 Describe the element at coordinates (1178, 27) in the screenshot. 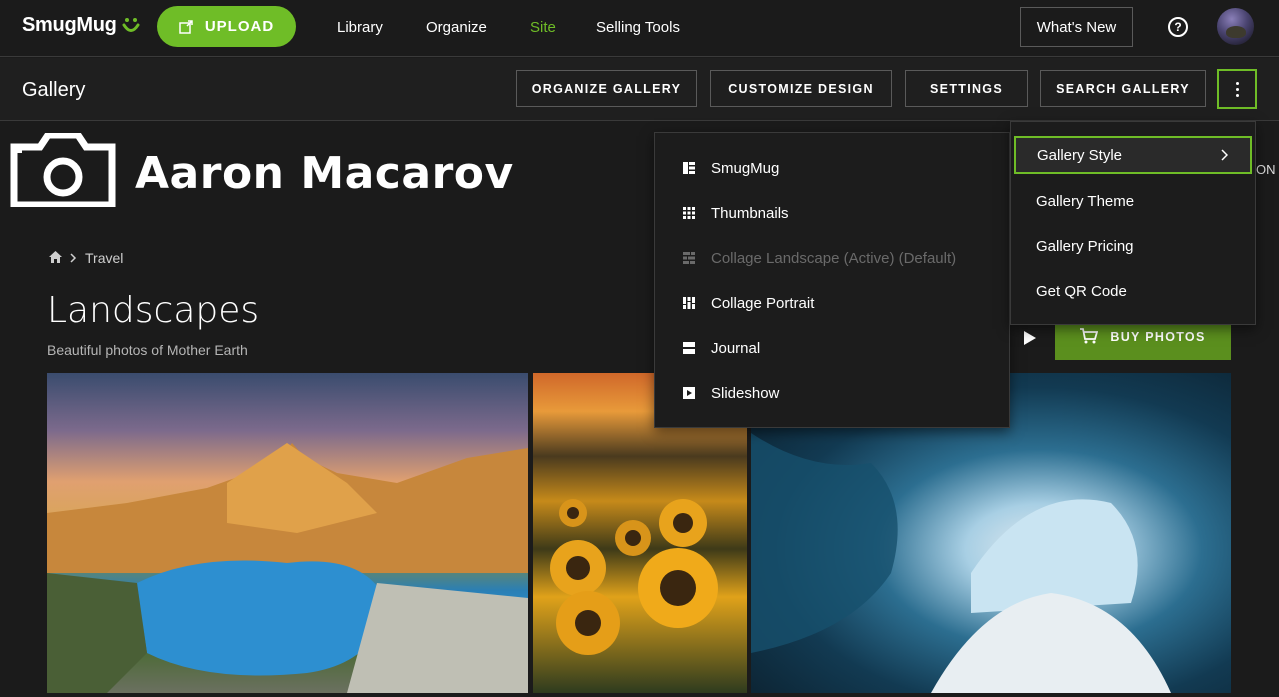

I see `help-icon: ?` at that location.